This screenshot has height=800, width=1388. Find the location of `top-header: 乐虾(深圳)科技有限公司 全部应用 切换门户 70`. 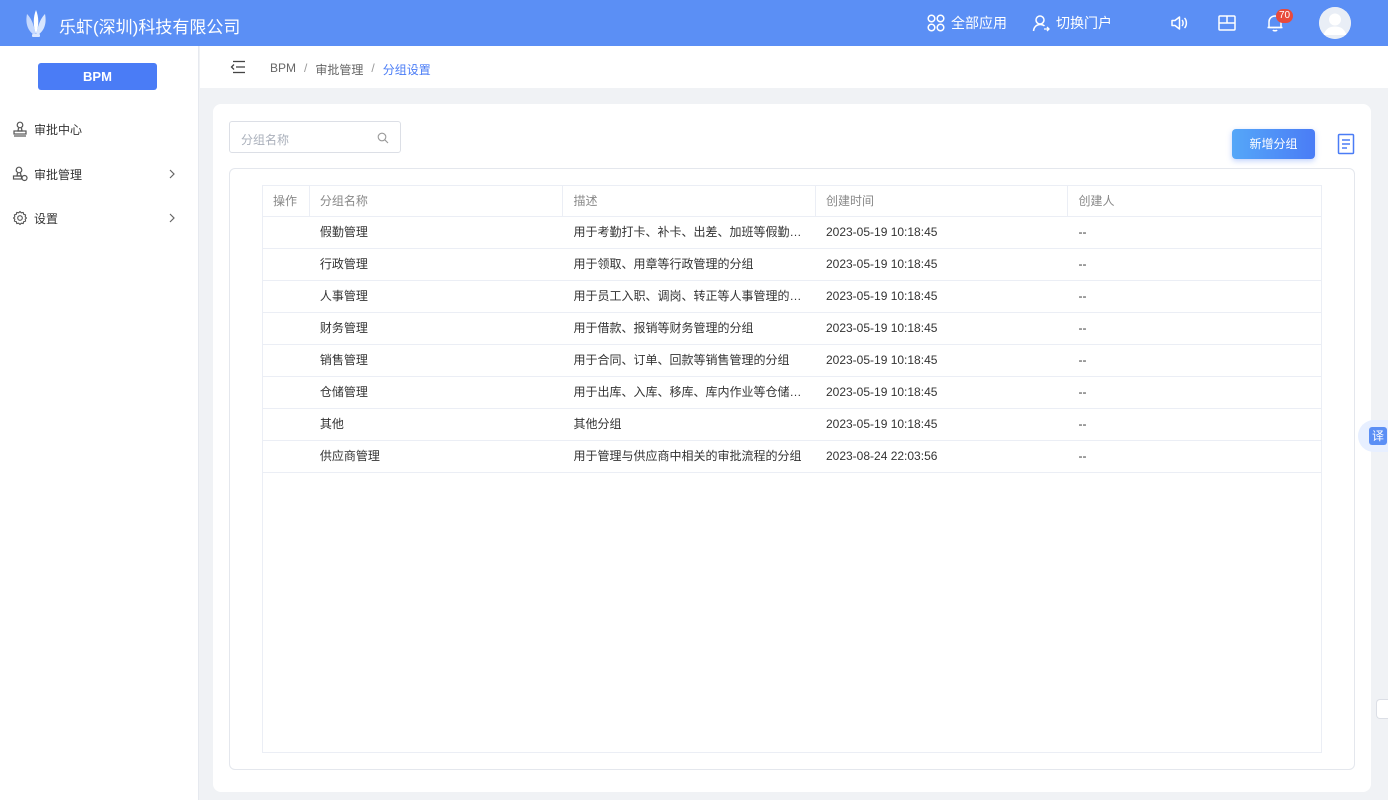

top-header: 乐虾(深圳)科技有限公司 全部应用 切换门户 70 is located at coordinates (694, 23).